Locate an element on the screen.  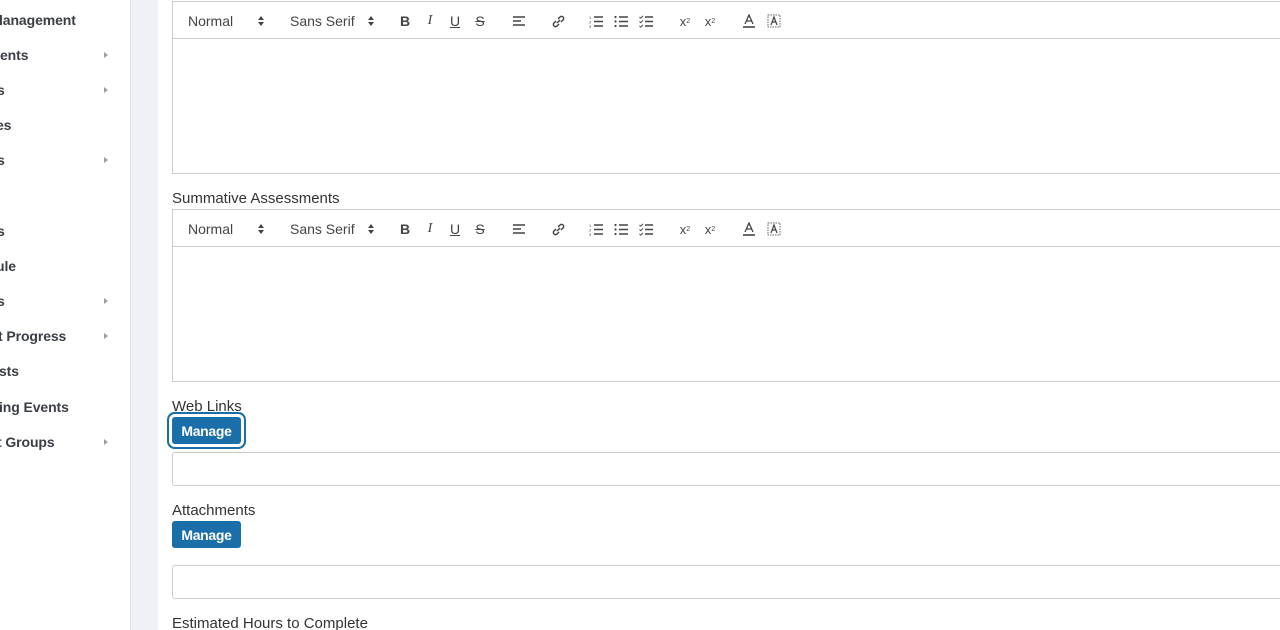
sidebar-item-progress: t Progress is located at coordinates (65, 336).